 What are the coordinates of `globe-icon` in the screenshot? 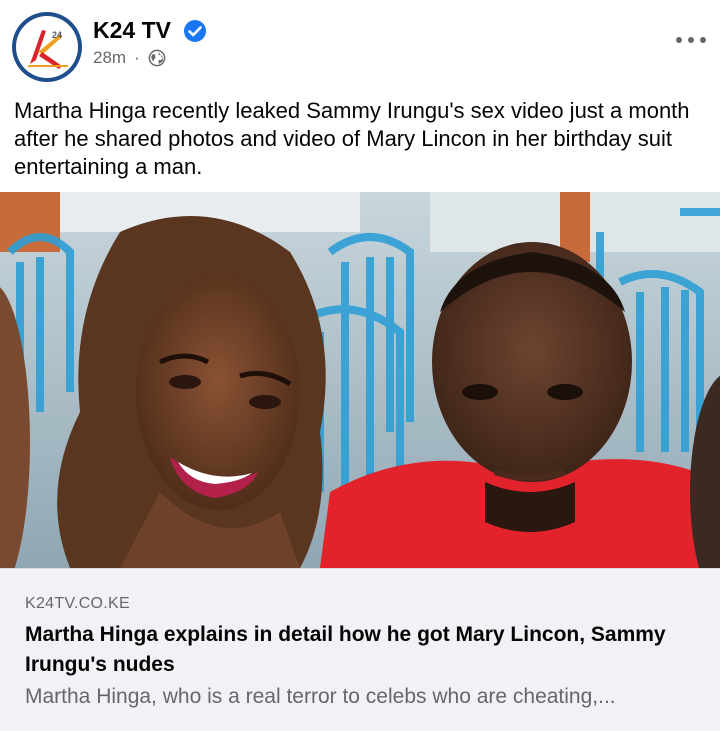 It's located at (157, 58).